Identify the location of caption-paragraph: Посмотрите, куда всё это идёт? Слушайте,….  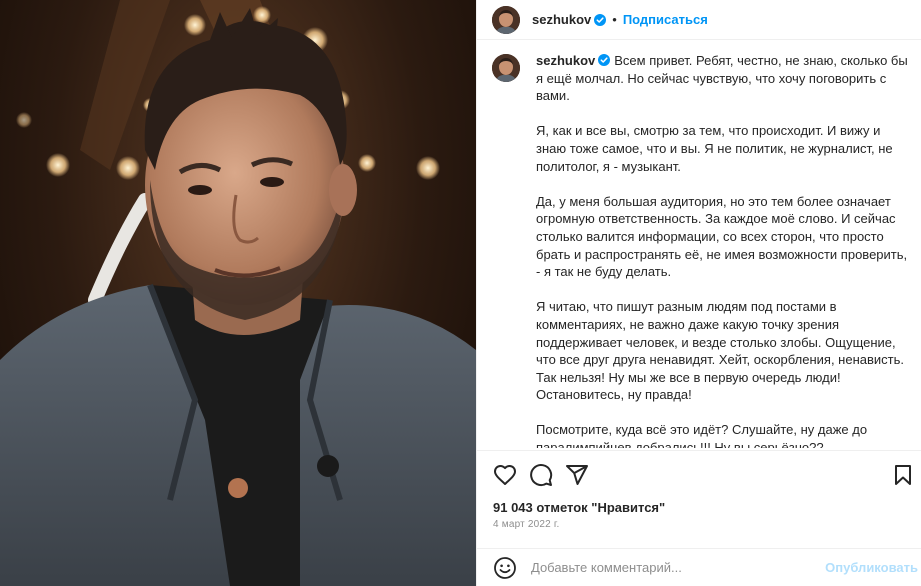
(702, 435).